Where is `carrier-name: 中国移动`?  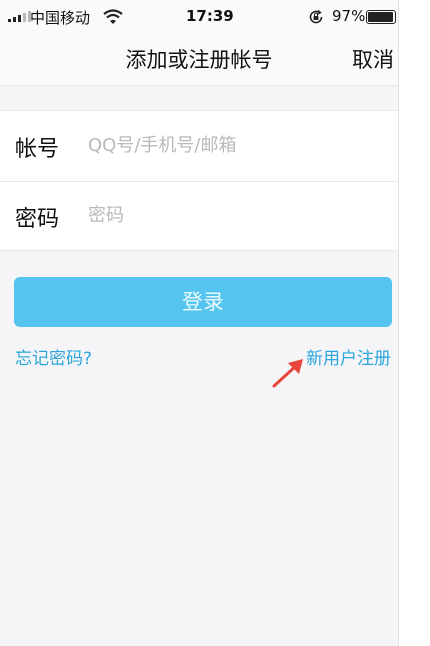
carrier-name: 中国移动 is located at coordinates (60, 18).